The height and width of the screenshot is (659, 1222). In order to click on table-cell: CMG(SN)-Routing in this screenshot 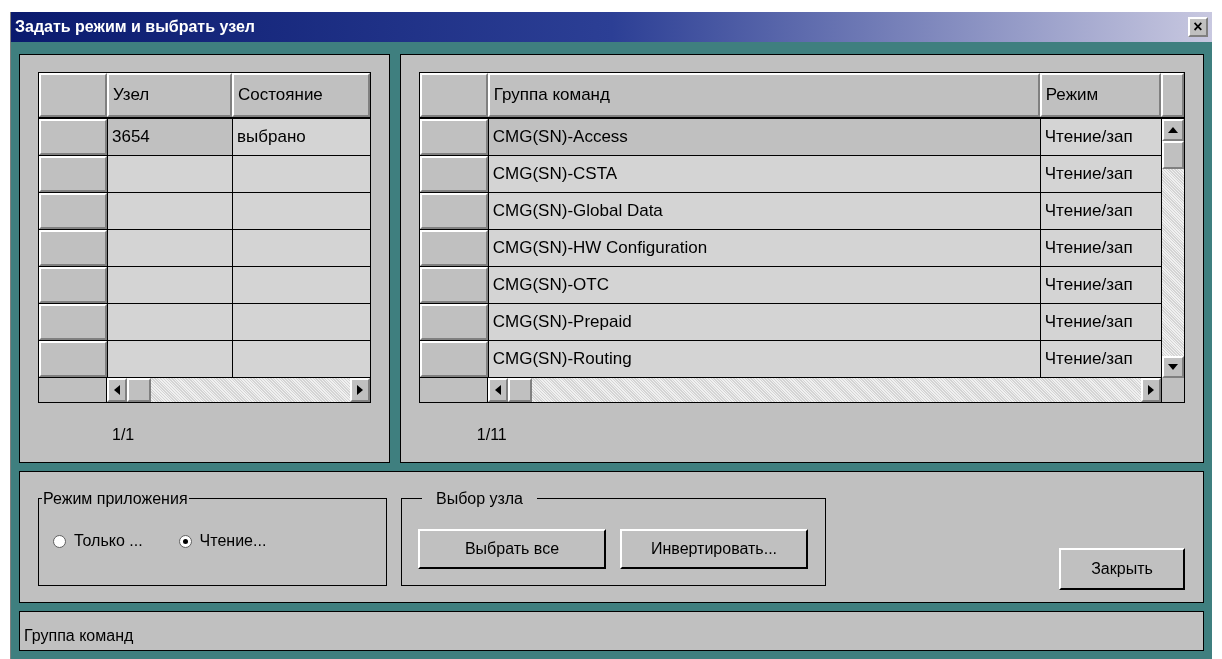, I will do `click(763, 359)`.